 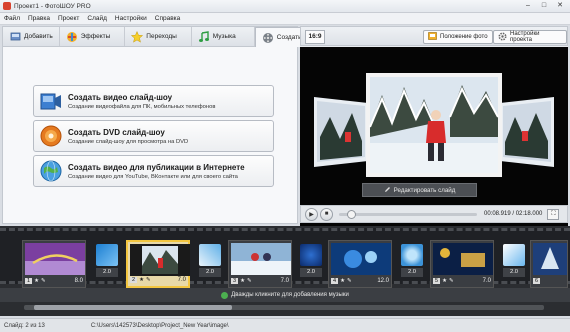 I want to click on close-button: ✕, so click(x=560, y=6).